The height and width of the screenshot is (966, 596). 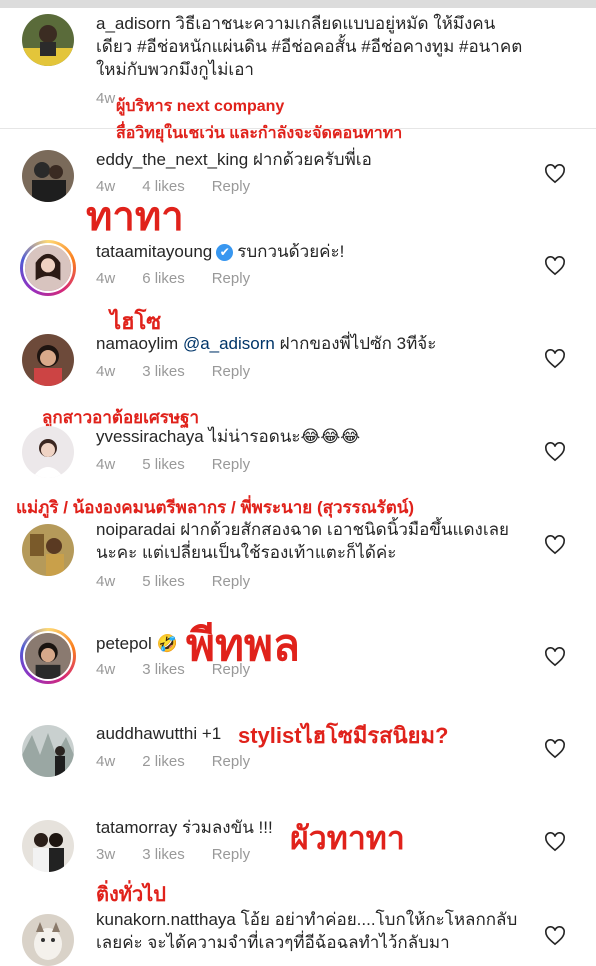 I want to click on comment-text: ฝากด้วยครับพี่เอ, so click(x=312, y=159).